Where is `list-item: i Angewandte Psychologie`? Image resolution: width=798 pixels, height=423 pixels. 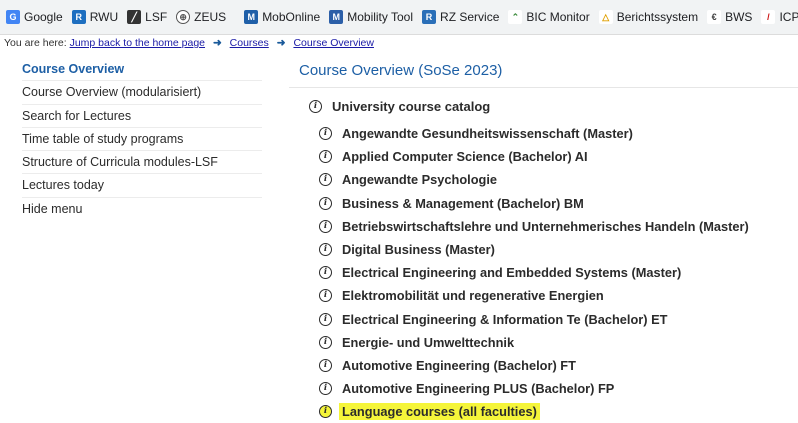 list-item: i Angewandte Psychologie is located at coordinates (534, 179).